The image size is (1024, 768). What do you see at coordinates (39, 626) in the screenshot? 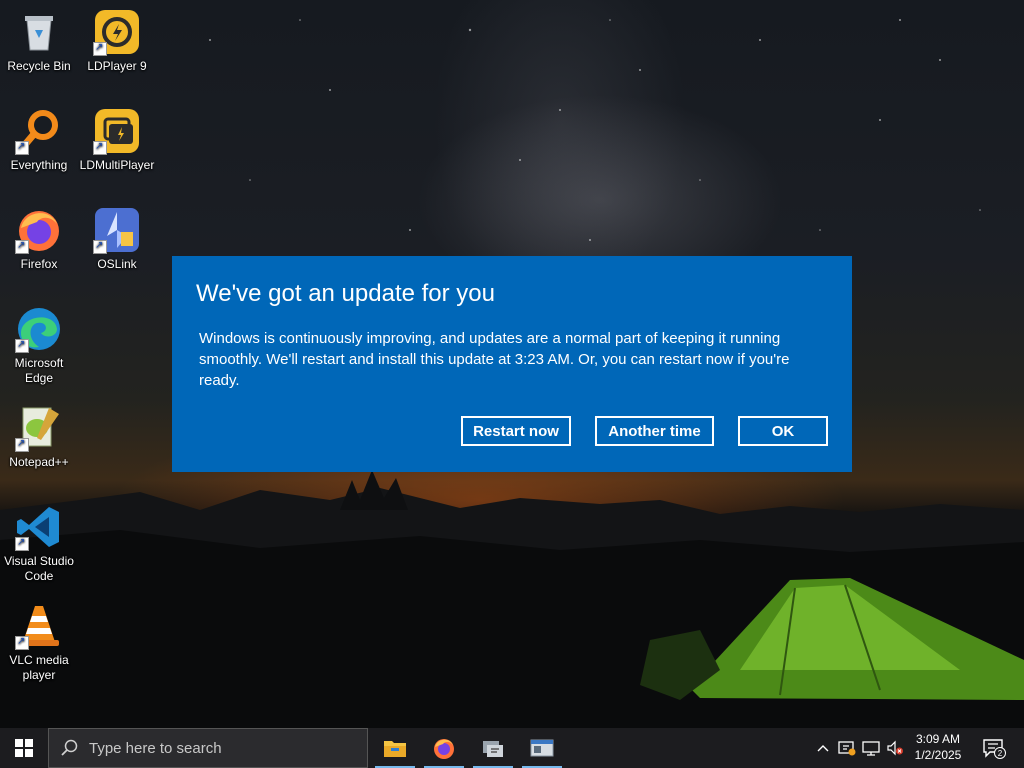
I see `vlc-icon` at bounding box center [39, 626].